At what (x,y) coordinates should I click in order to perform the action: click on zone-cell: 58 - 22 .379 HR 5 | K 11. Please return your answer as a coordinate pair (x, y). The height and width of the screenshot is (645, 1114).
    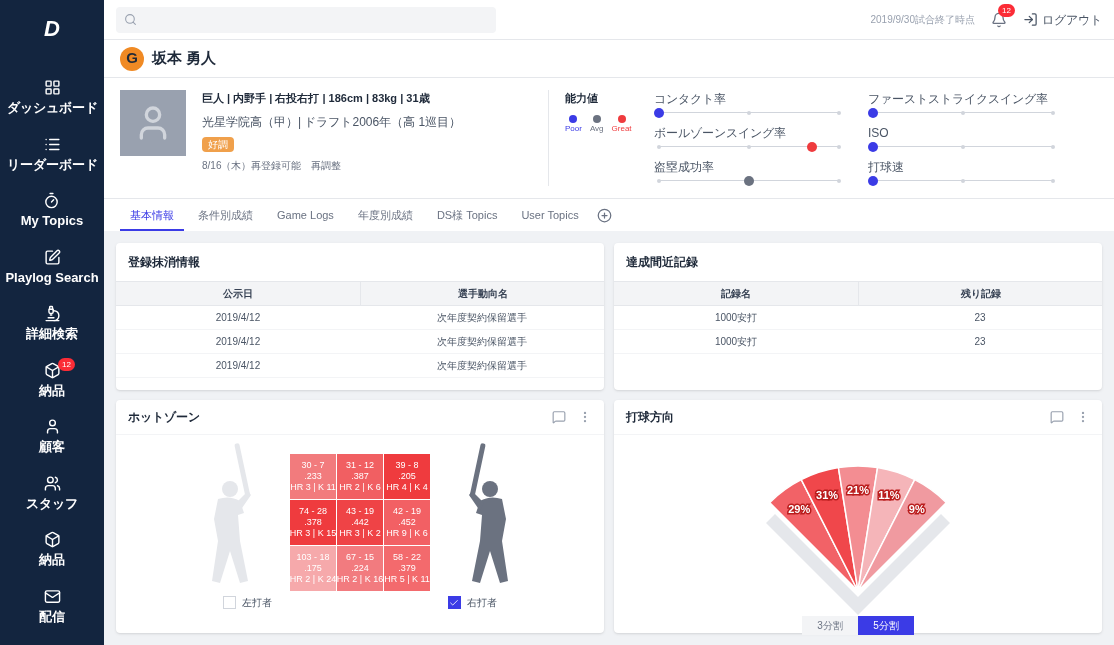
    Looking at the image, I should click on (407, 568).